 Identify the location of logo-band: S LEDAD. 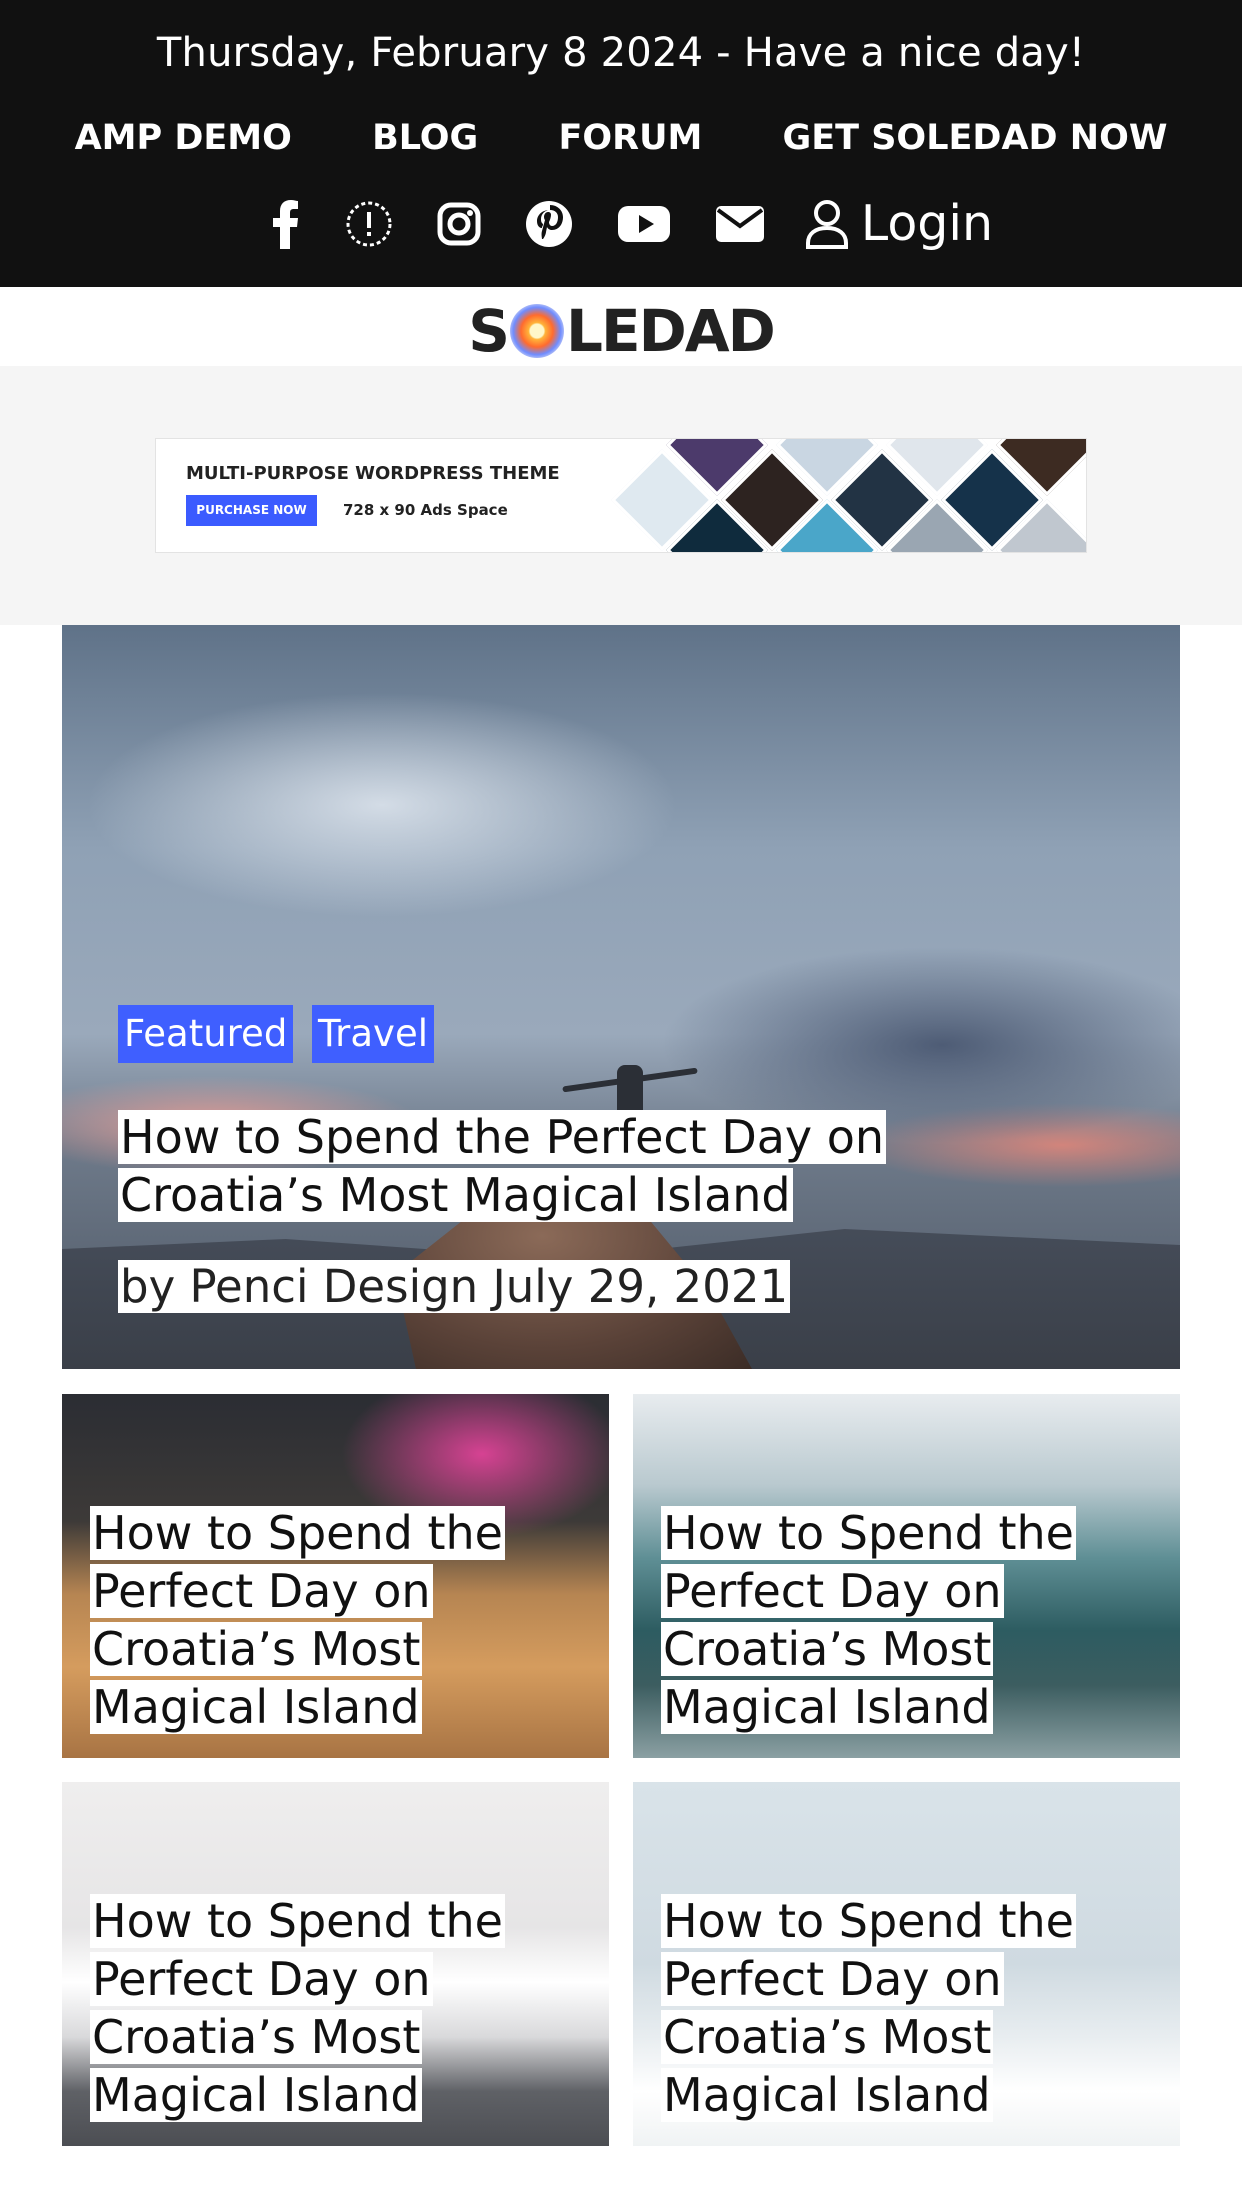
(621, 326).